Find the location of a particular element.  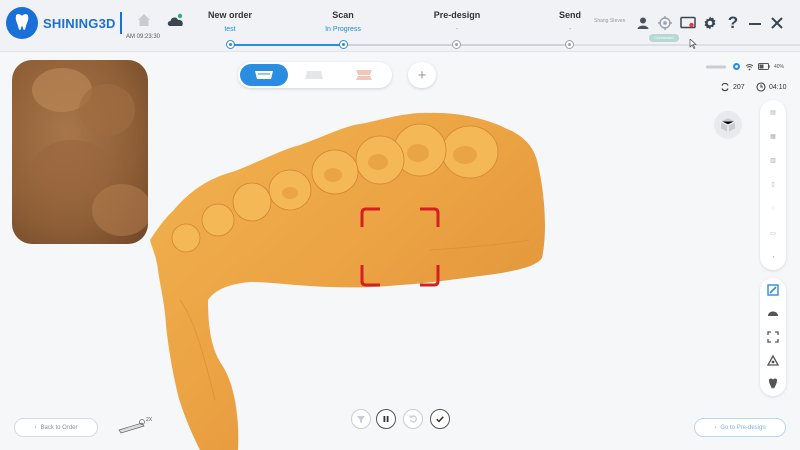

scanner-probe-icon is located at coordinates (133, 428).